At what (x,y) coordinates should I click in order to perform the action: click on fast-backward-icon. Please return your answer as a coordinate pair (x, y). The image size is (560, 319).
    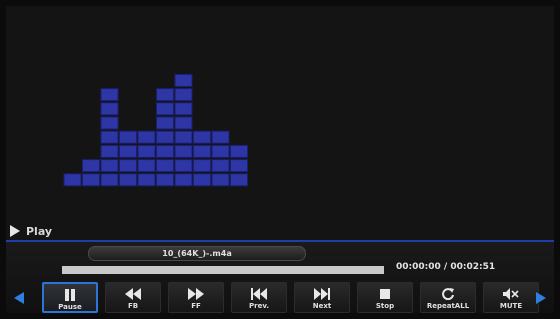
    Looking at the image, I should click on (133, 293).